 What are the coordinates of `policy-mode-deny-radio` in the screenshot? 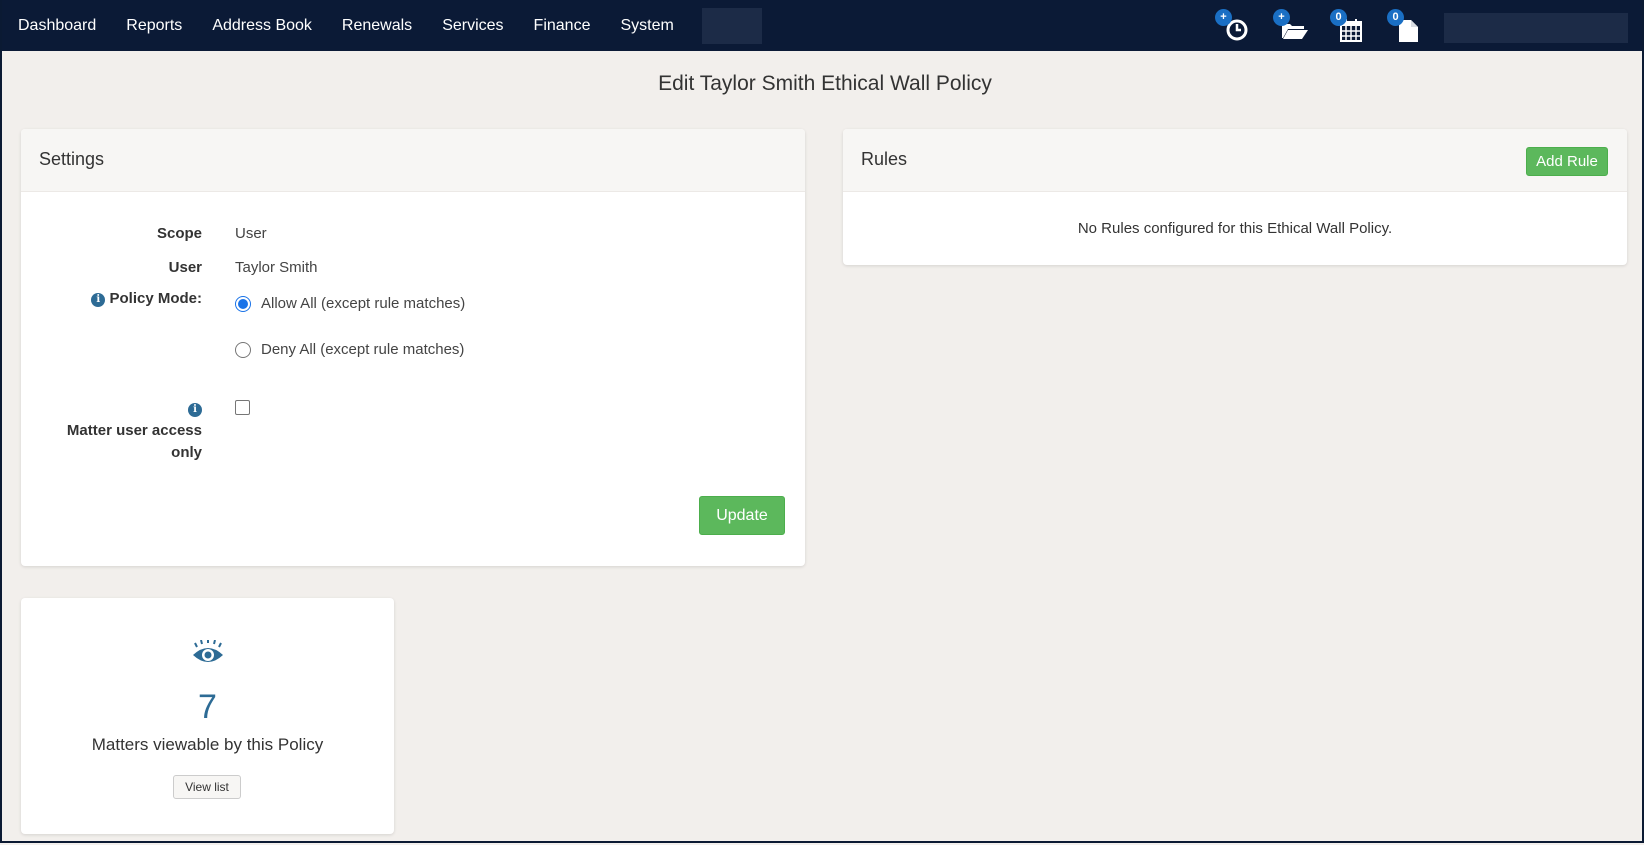 It's located at (243, 349).